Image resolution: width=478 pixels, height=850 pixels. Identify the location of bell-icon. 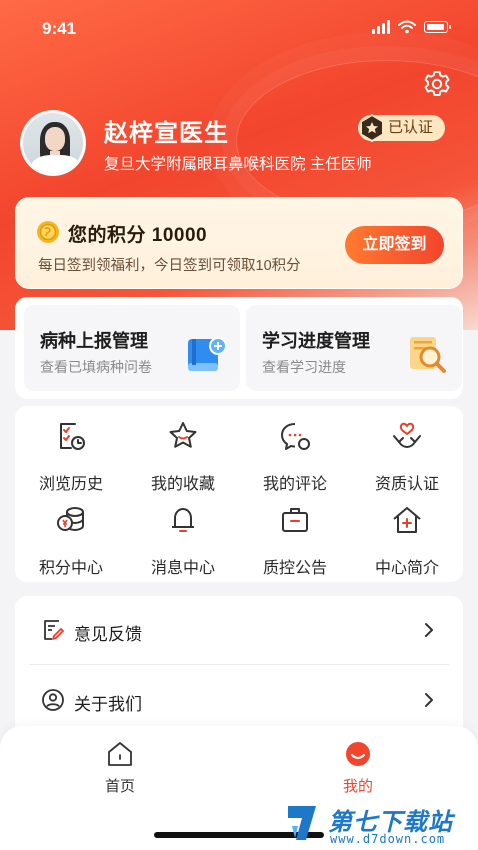
(183, 520).